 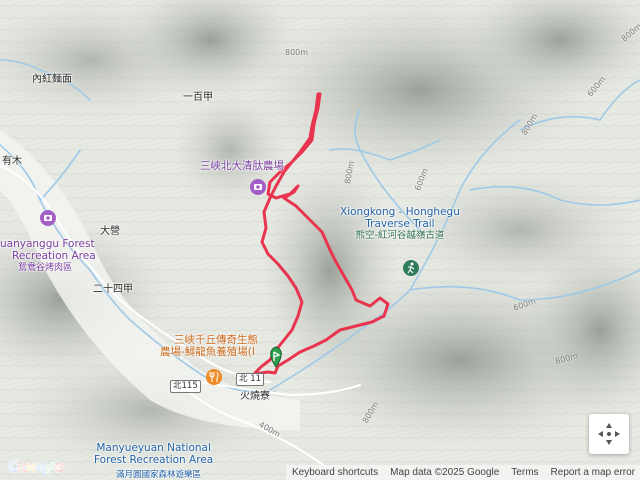 What do you see at coordinates (214, 377) in the screenshot?
I see `fork-knife-icon` at bounding box center [214, 377].